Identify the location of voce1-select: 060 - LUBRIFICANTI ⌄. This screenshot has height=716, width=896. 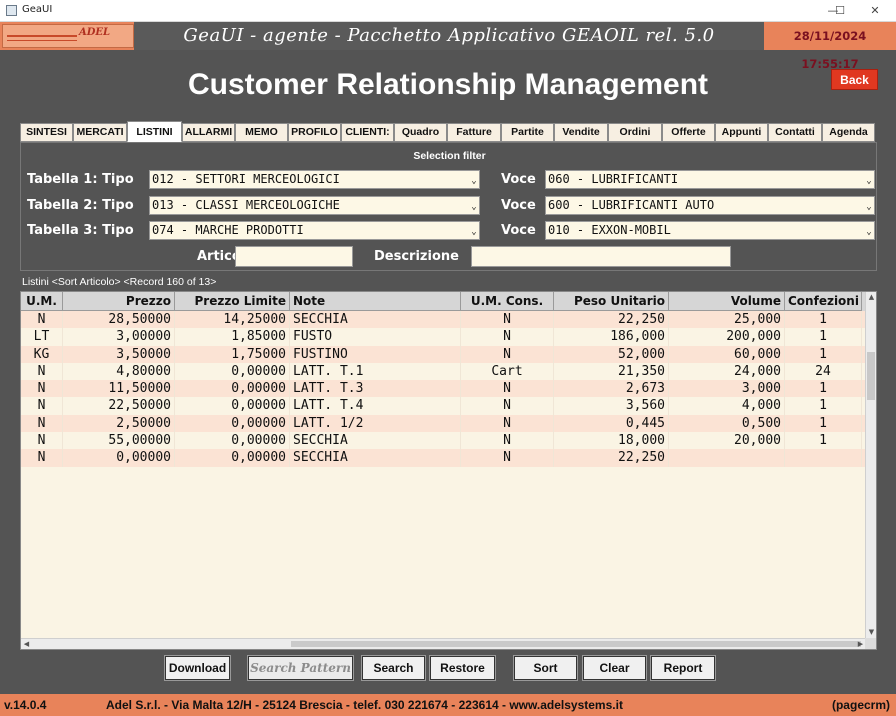
(710, 179).